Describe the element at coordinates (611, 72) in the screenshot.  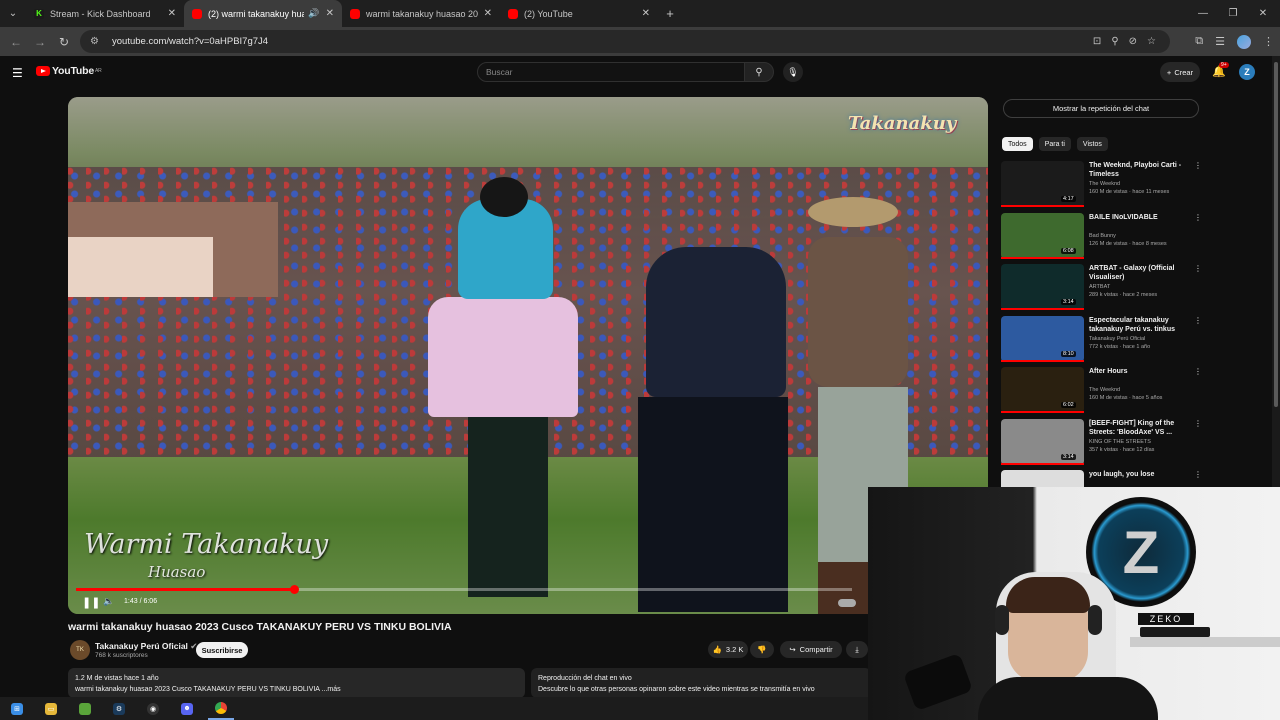
I see `search-input: Buscar` at that location.